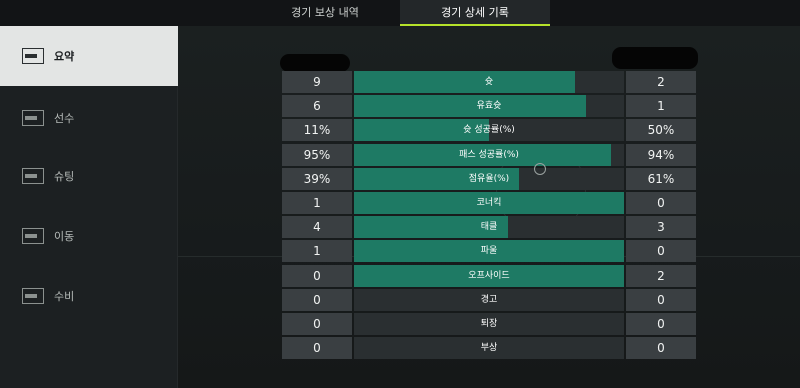 Image resolution: width=800 pixels, height=388 pixels. Describe the element at coordinates (64, 56) in the screenshot. I see `sidebar-item-label: 요약` at that location.